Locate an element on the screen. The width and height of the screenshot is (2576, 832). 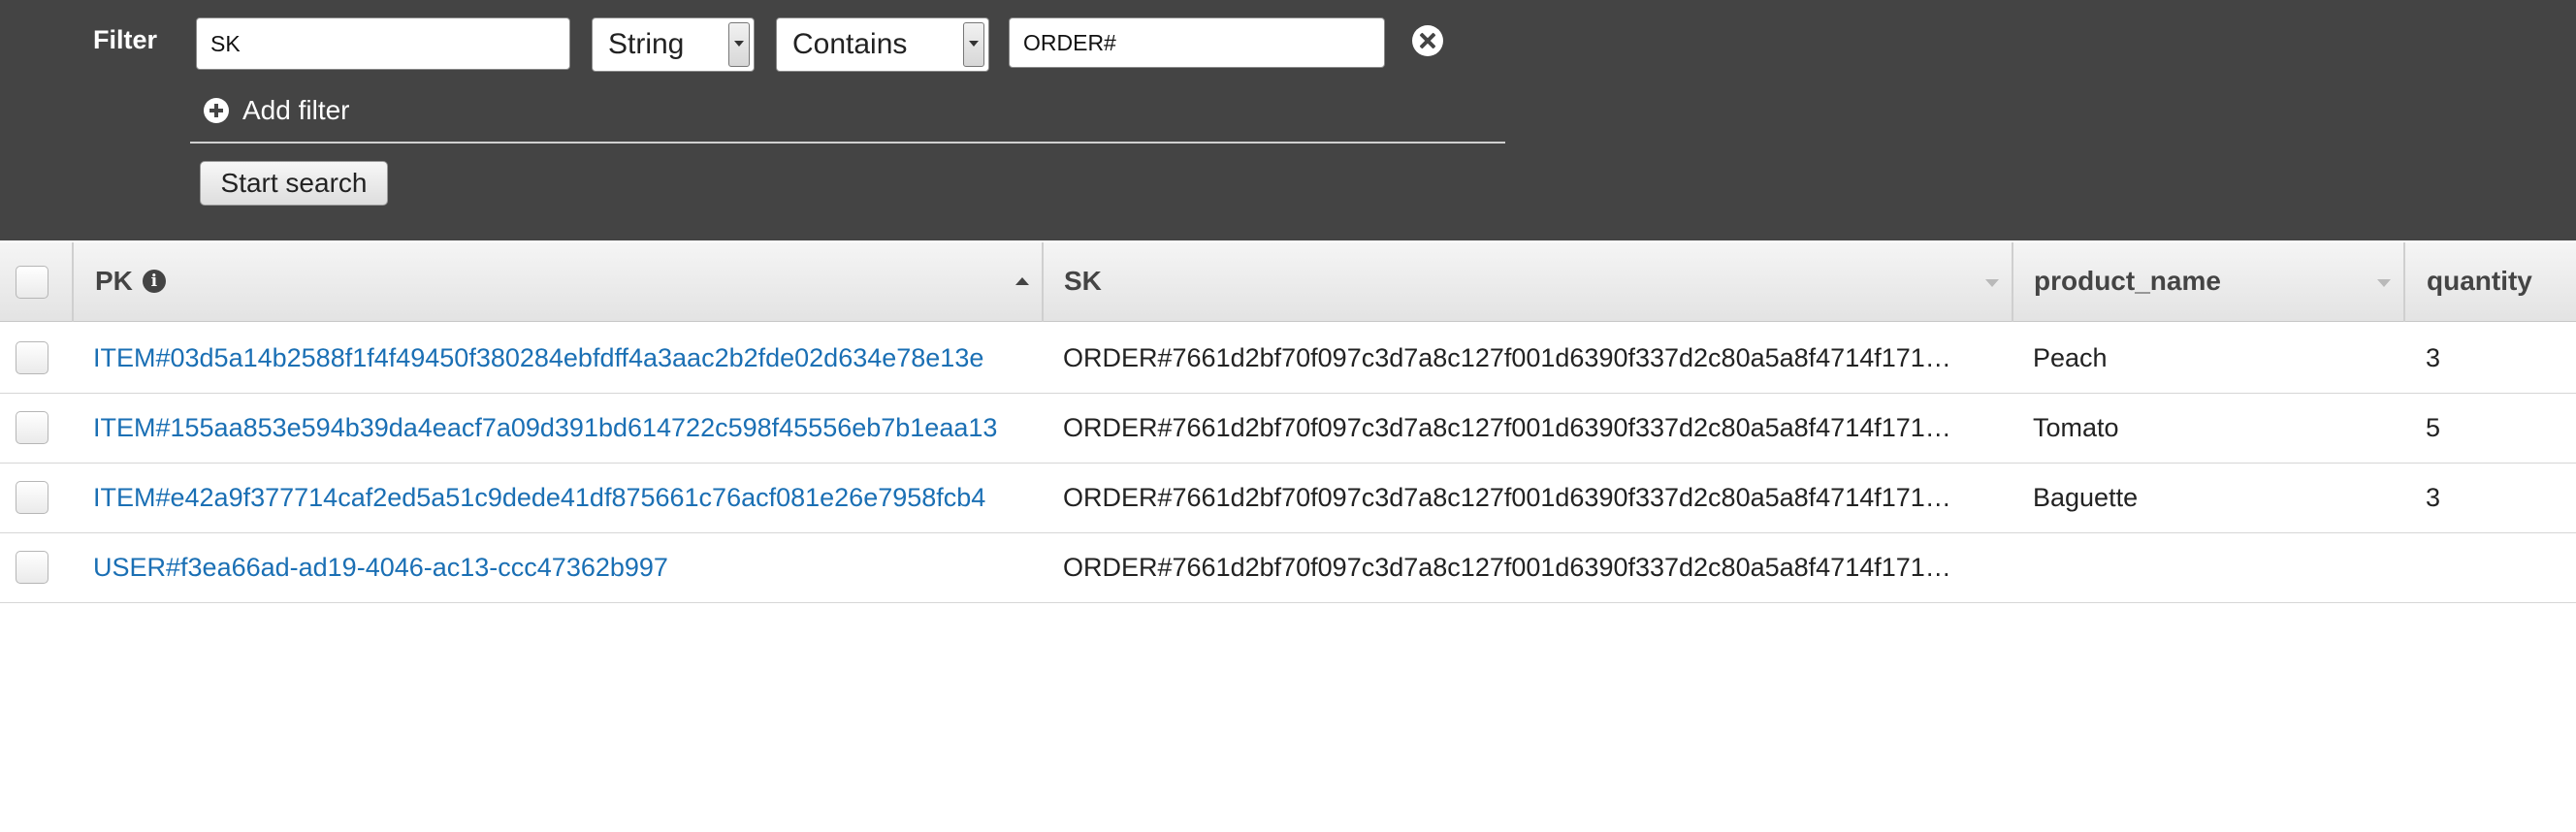
filter-attribute-input is located at coordinates (383, 43).